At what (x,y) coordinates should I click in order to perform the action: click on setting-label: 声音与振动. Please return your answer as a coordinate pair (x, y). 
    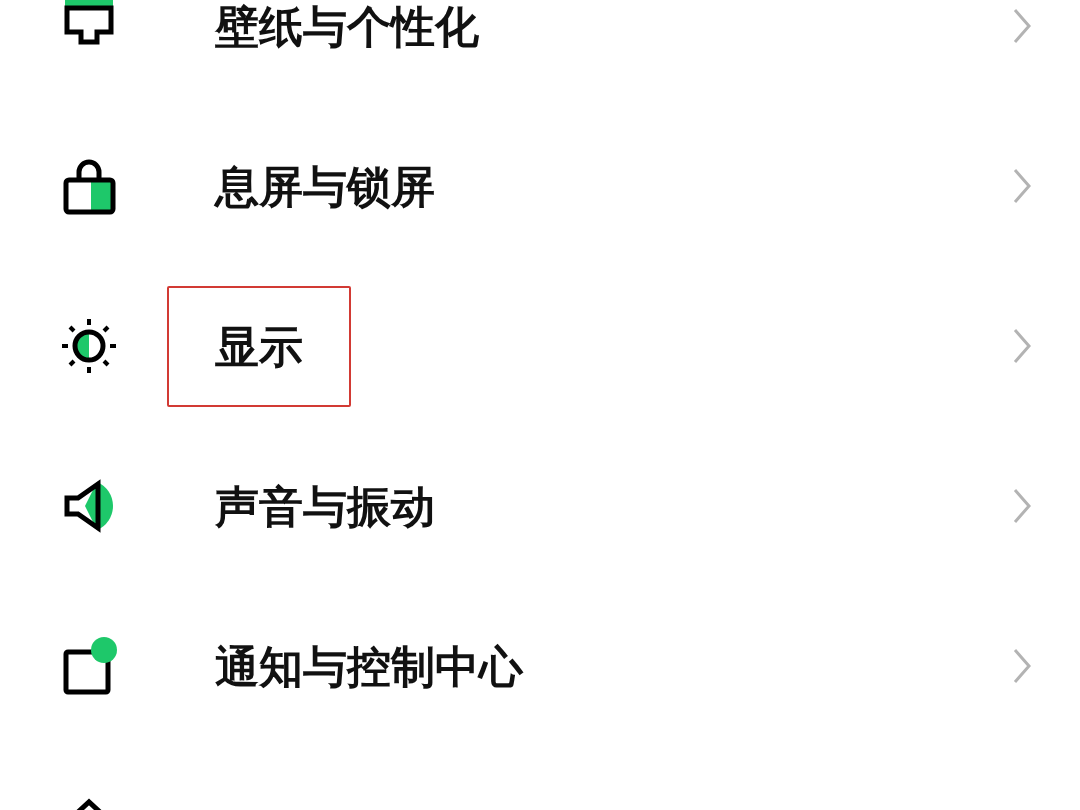
    Looking at the image, I should click on (325, 506).